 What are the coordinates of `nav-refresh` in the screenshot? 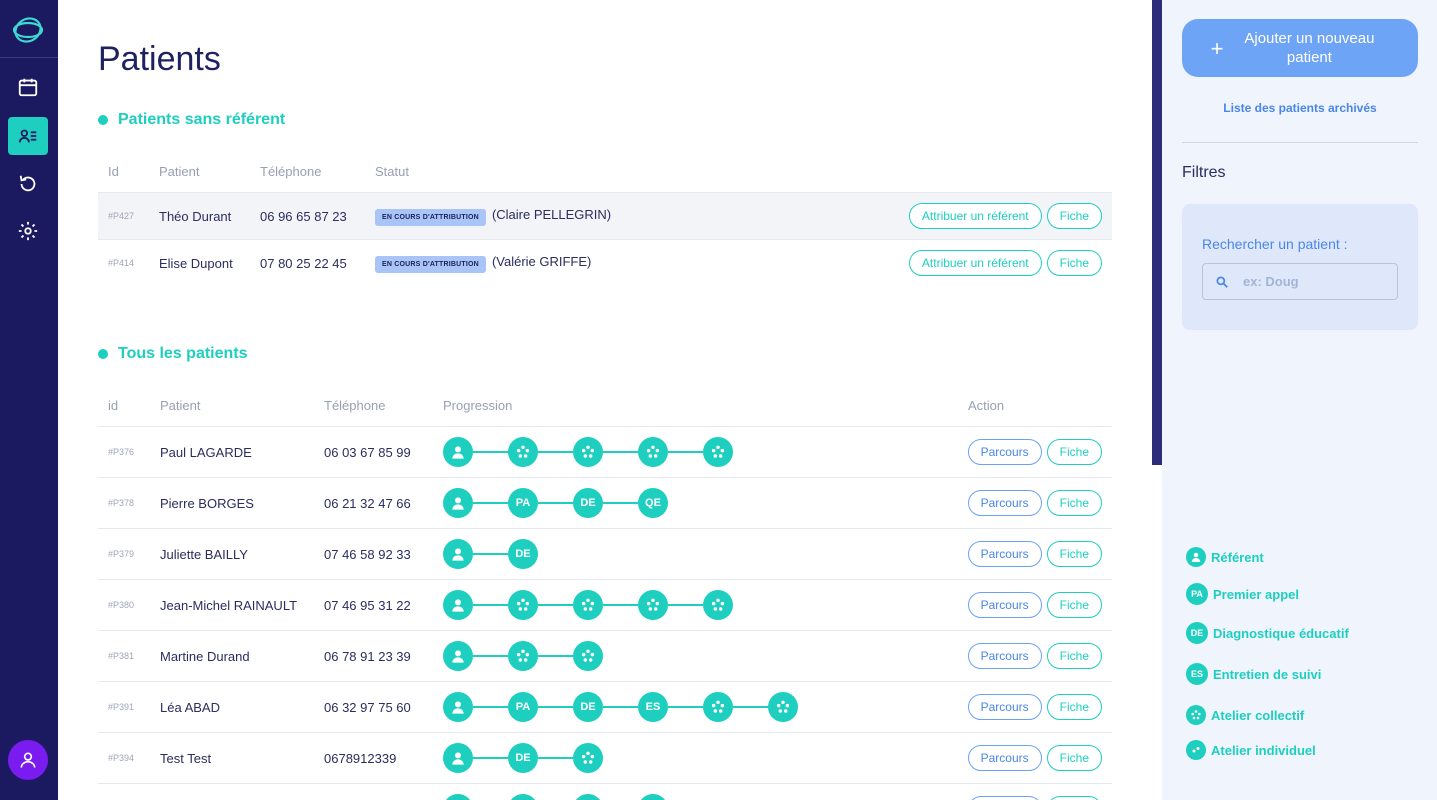 It's located at (28, 184).